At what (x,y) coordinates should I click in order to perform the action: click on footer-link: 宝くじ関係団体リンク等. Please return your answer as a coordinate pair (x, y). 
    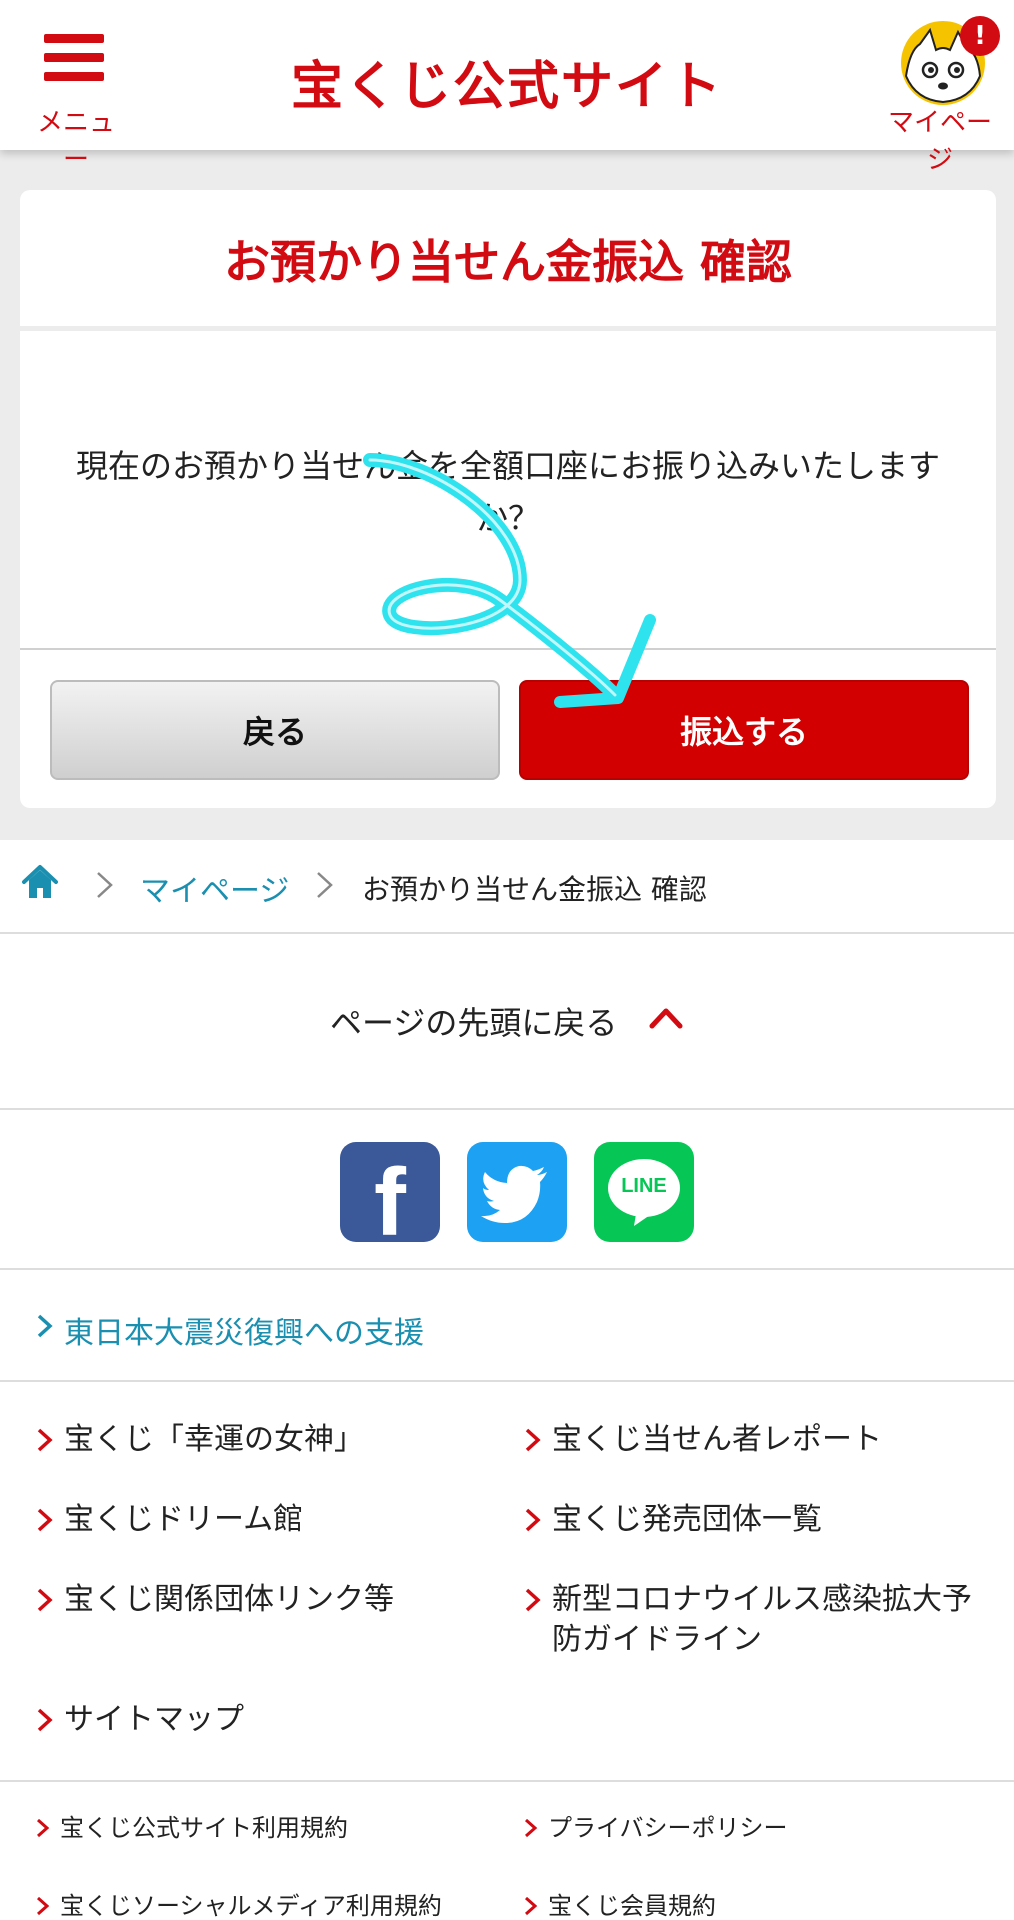
    Looking at the image, I should click on (215, 1600).